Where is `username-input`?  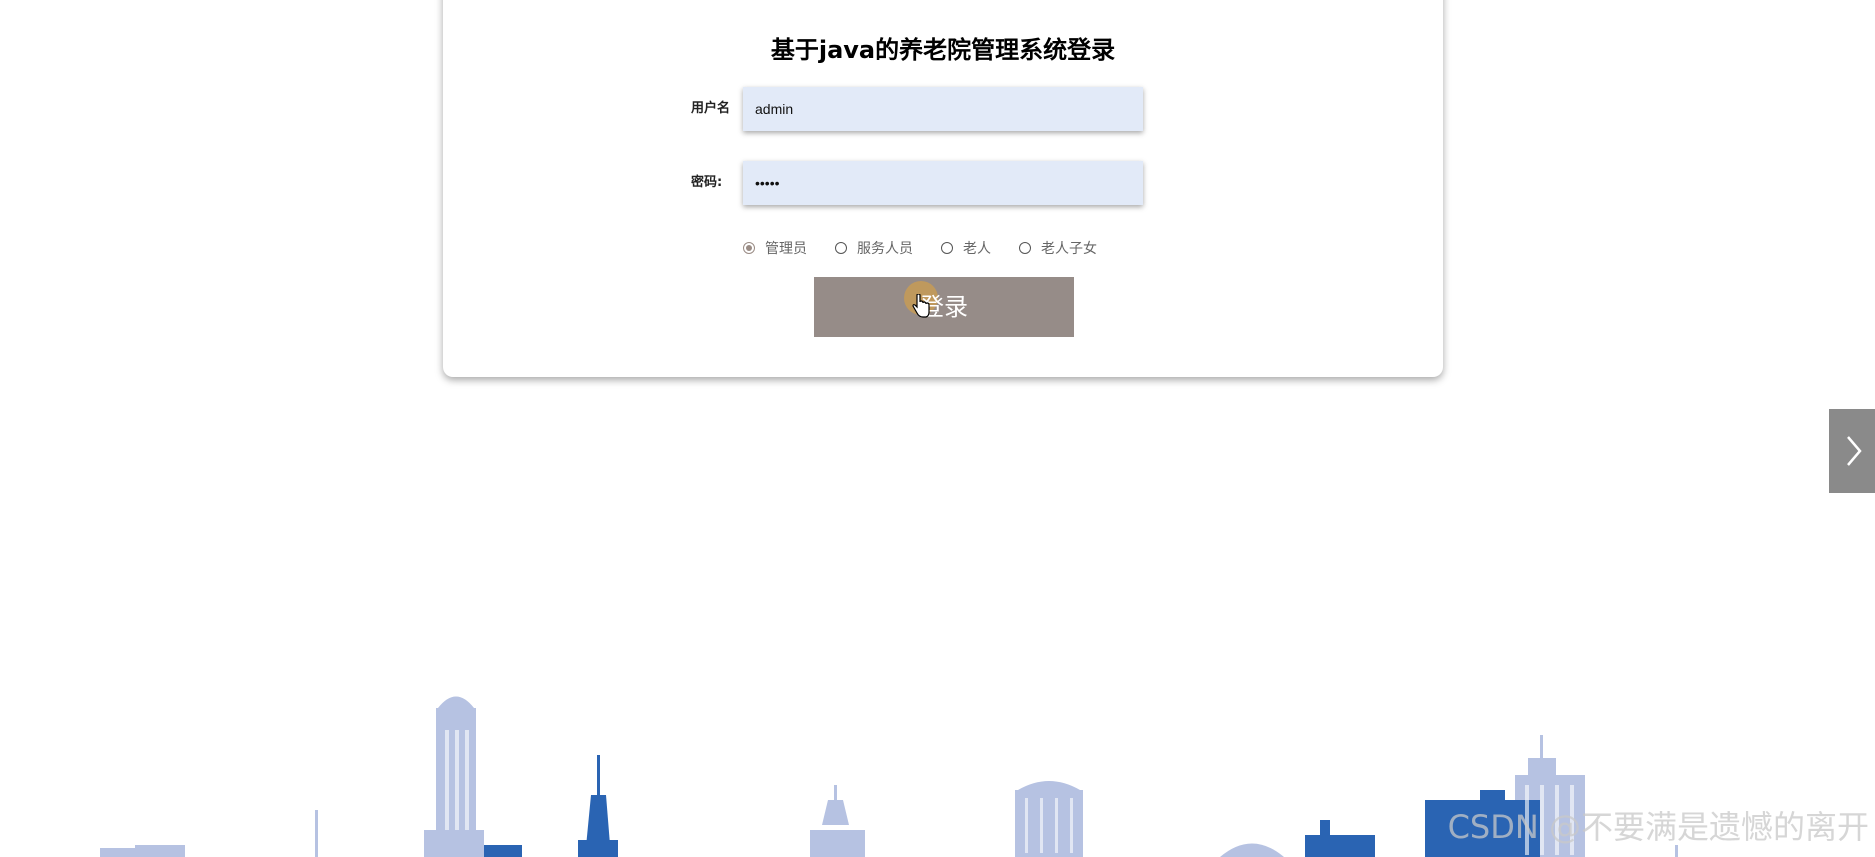 username-input is located at coordinates (943, 109).